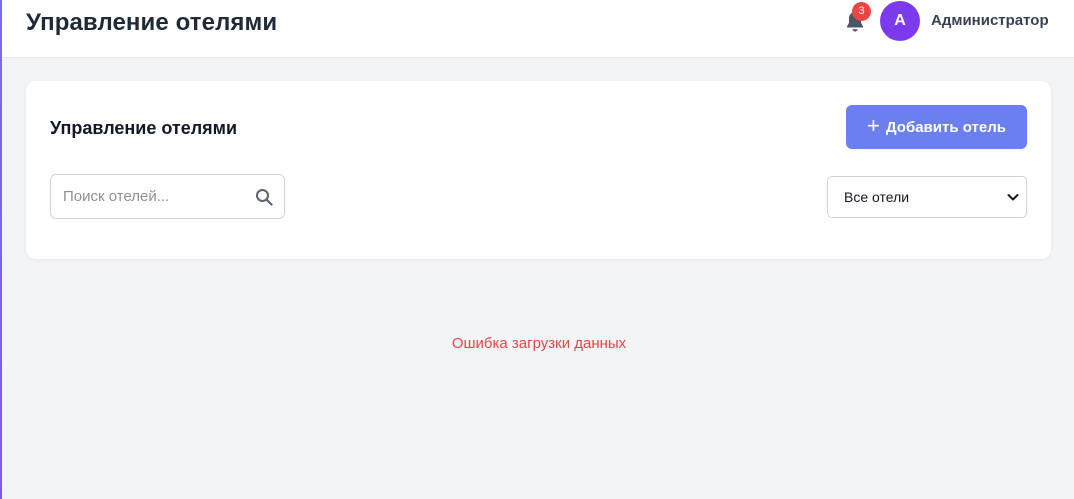 Image resolution: width=1074 pixels, height=499 pixels. I want to click on page-title: Управление отелями, so click(152, 22).